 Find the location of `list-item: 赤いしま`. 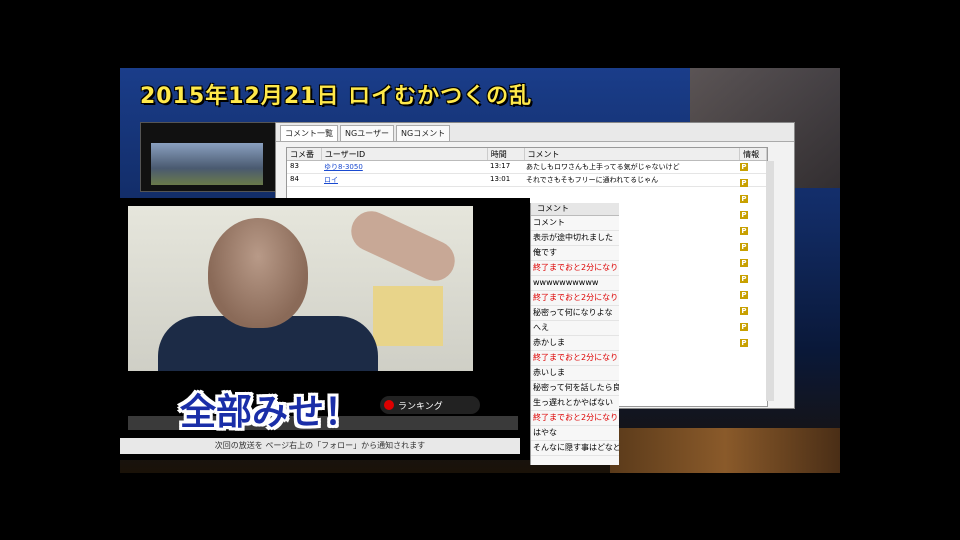

list-item: 赤いしま is located at coordinates (575, 373).